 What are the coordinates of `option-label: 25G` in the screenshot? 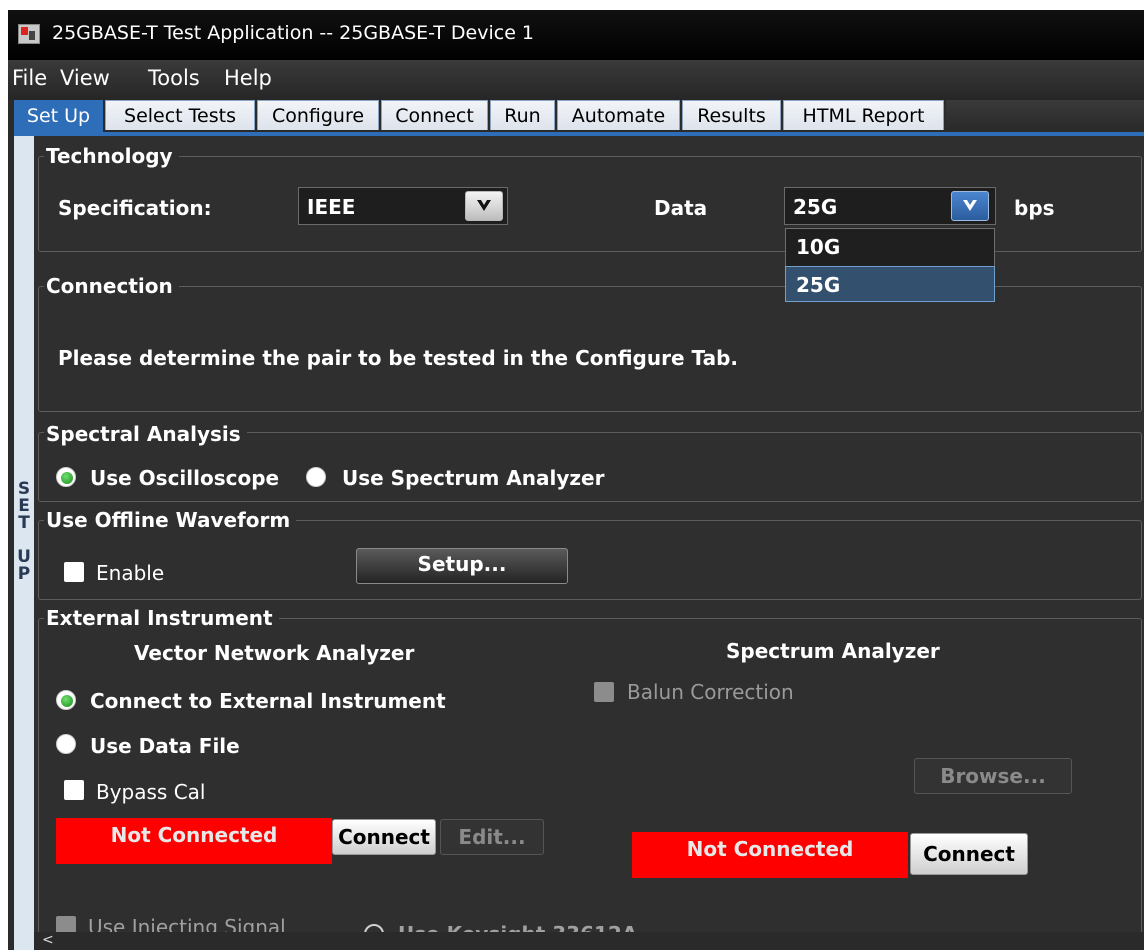 It's located at (818, 285).